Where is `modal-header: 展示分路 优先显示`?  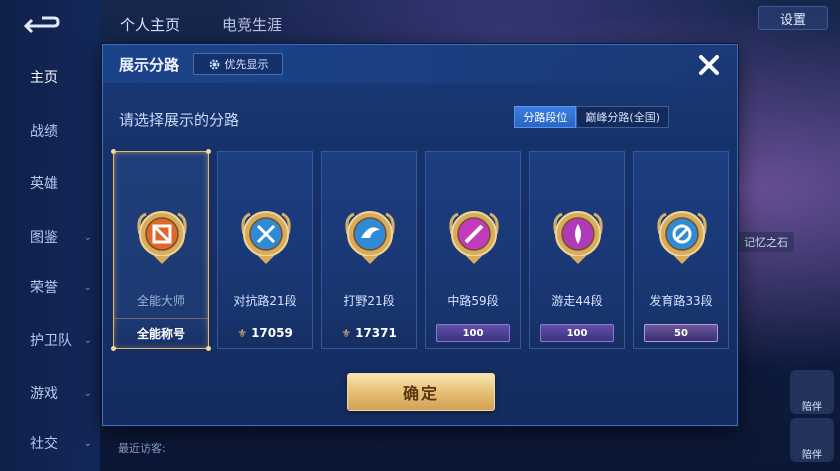 modal-header: 展示分路 优先显示 is located at coordinates (420, 64).